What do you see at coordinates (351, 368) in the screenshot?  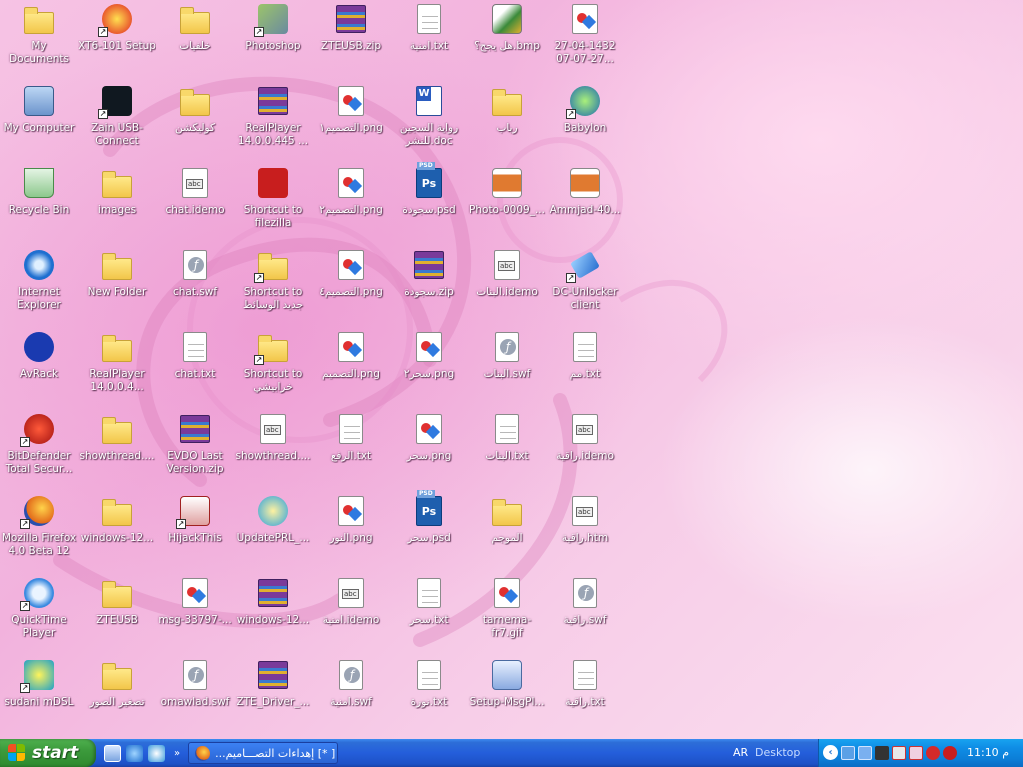 I see `desktop-icon: التصميم.png` at bounding box center [351, 368].